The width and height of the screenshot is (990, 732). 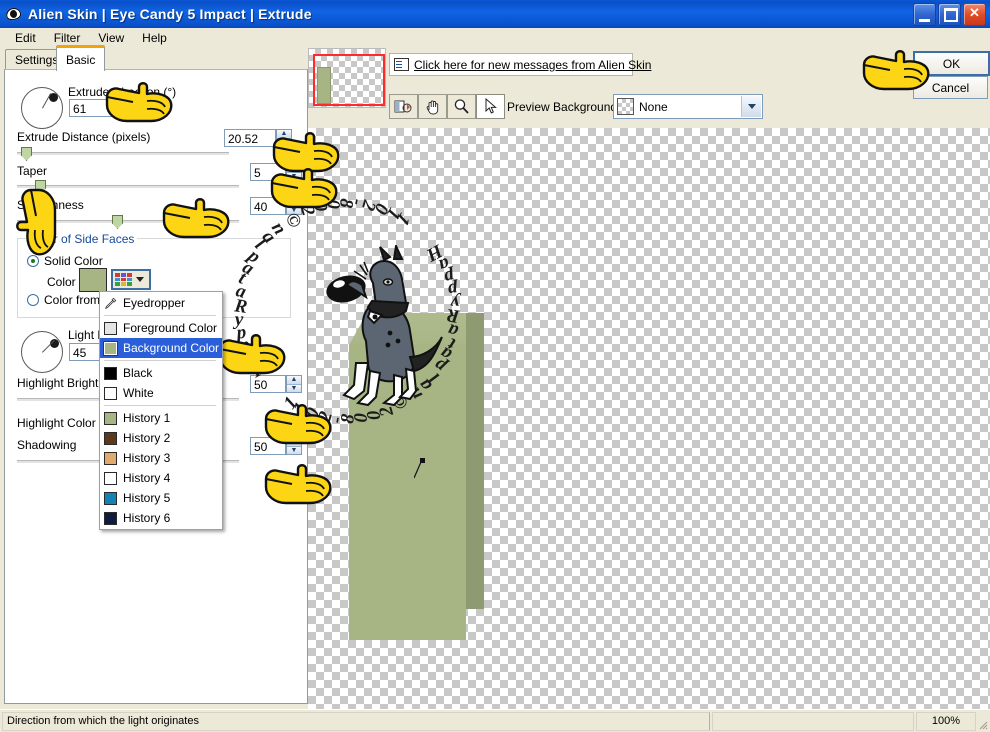 I want to click on extrude-shape-side-face, so click(x=475, y=461).